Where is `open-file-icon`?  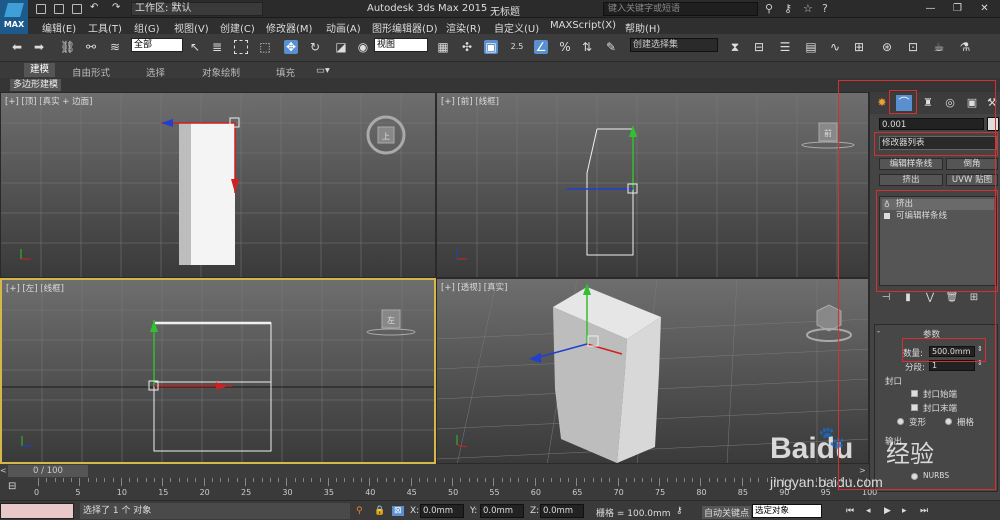
open-file-icon is located at coordinates (59, 9).